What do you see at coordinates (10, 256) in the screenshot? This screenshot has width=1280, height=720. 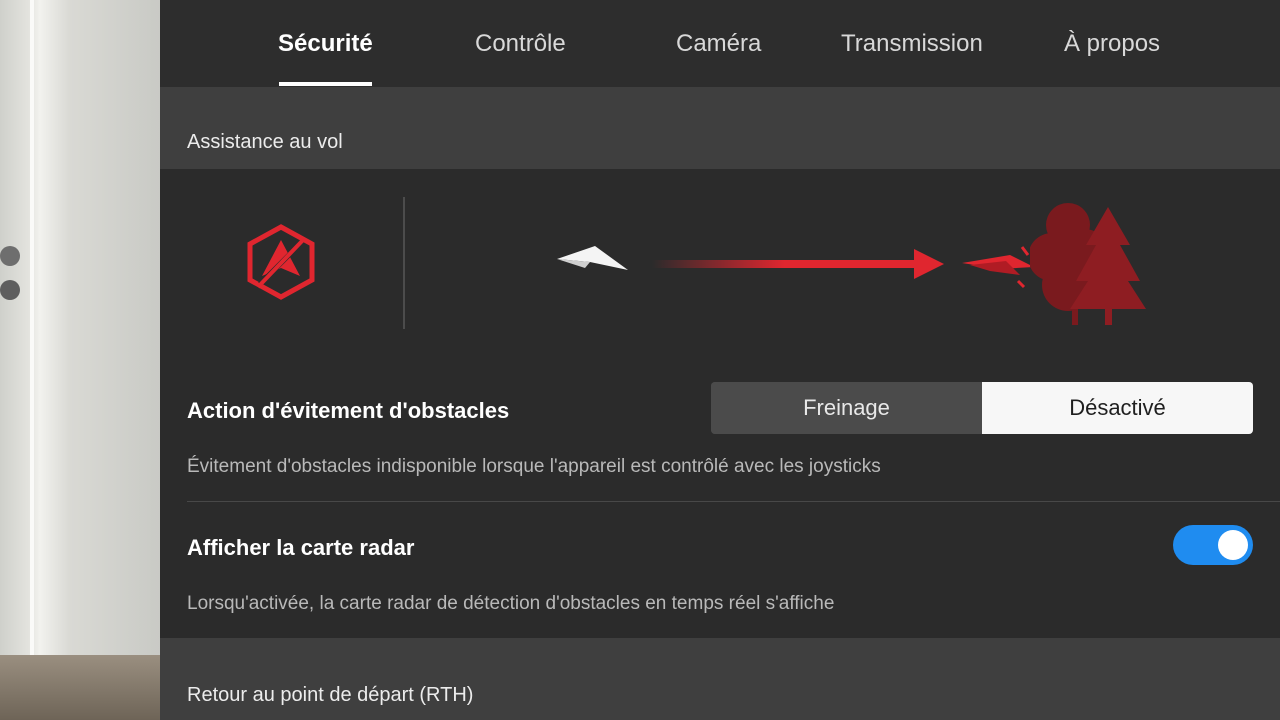 I see `background-door-handle` at bounding box center [10, 256].